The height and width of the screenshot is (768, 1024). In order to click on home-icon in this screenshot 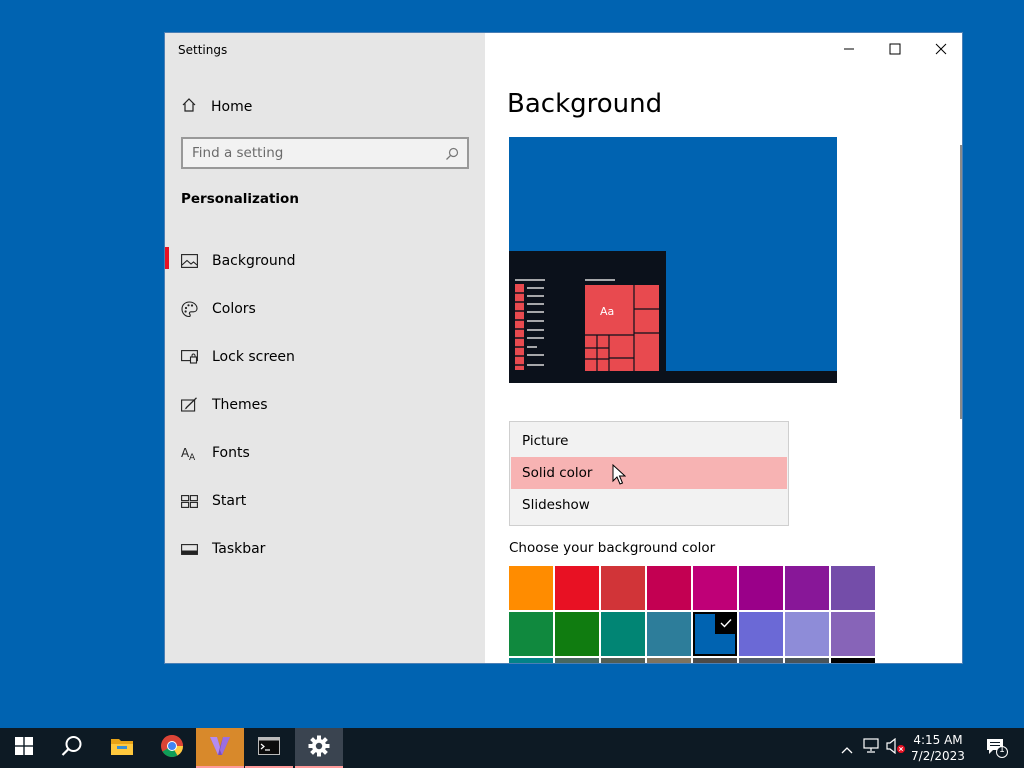, I will do `click(189, 107)`.